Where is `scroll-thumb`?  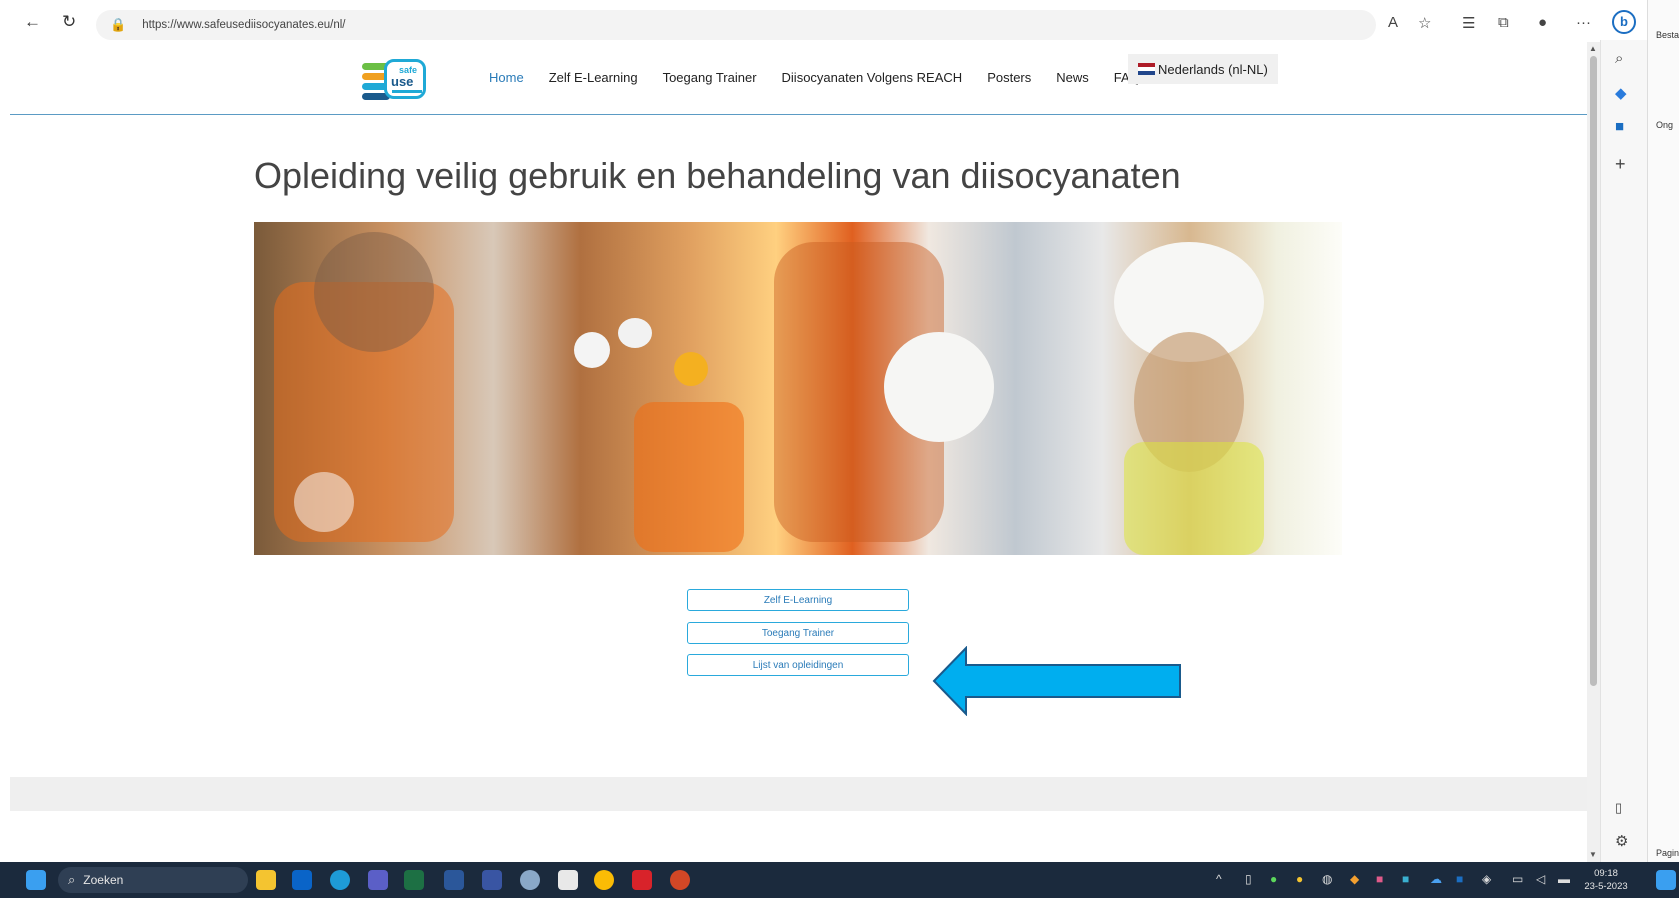 scroll-thumb is located at coordinates (1593, 371).